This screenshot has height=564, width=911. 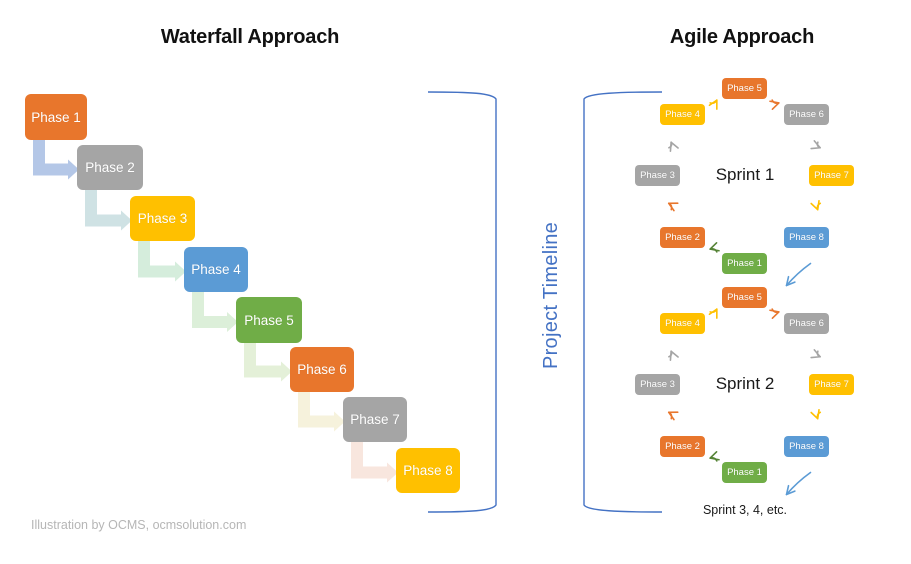 What do you see at coordinates (139, 525) in the screenshot?
I see `footer-credit: Illustration by OCMS, ocmsolution.com` at bounding box center [139, 525].